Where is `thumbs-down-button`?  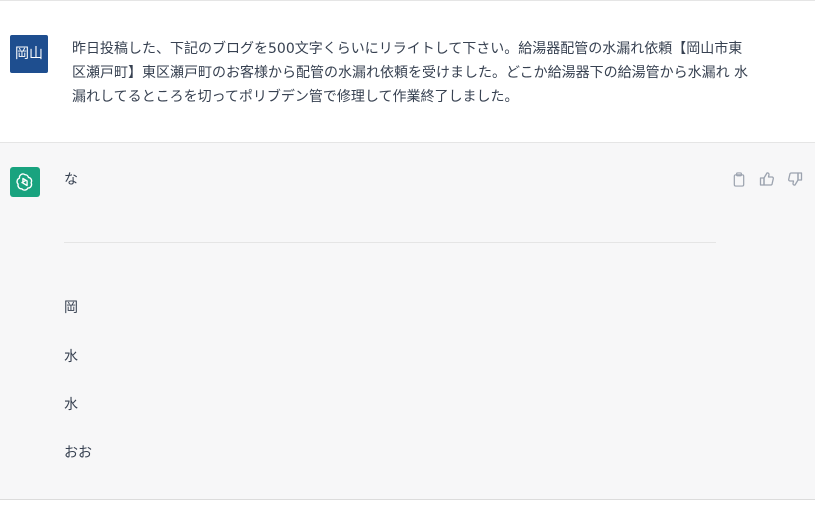
thumbs-down-button is located at coordinates (795, 179).